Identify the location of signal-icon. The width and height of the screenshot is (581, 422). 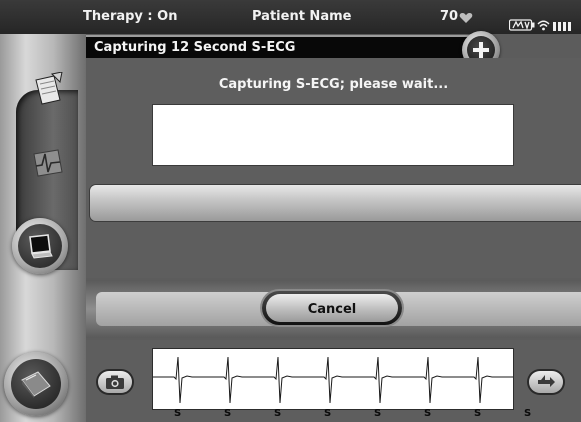
(562, 26).